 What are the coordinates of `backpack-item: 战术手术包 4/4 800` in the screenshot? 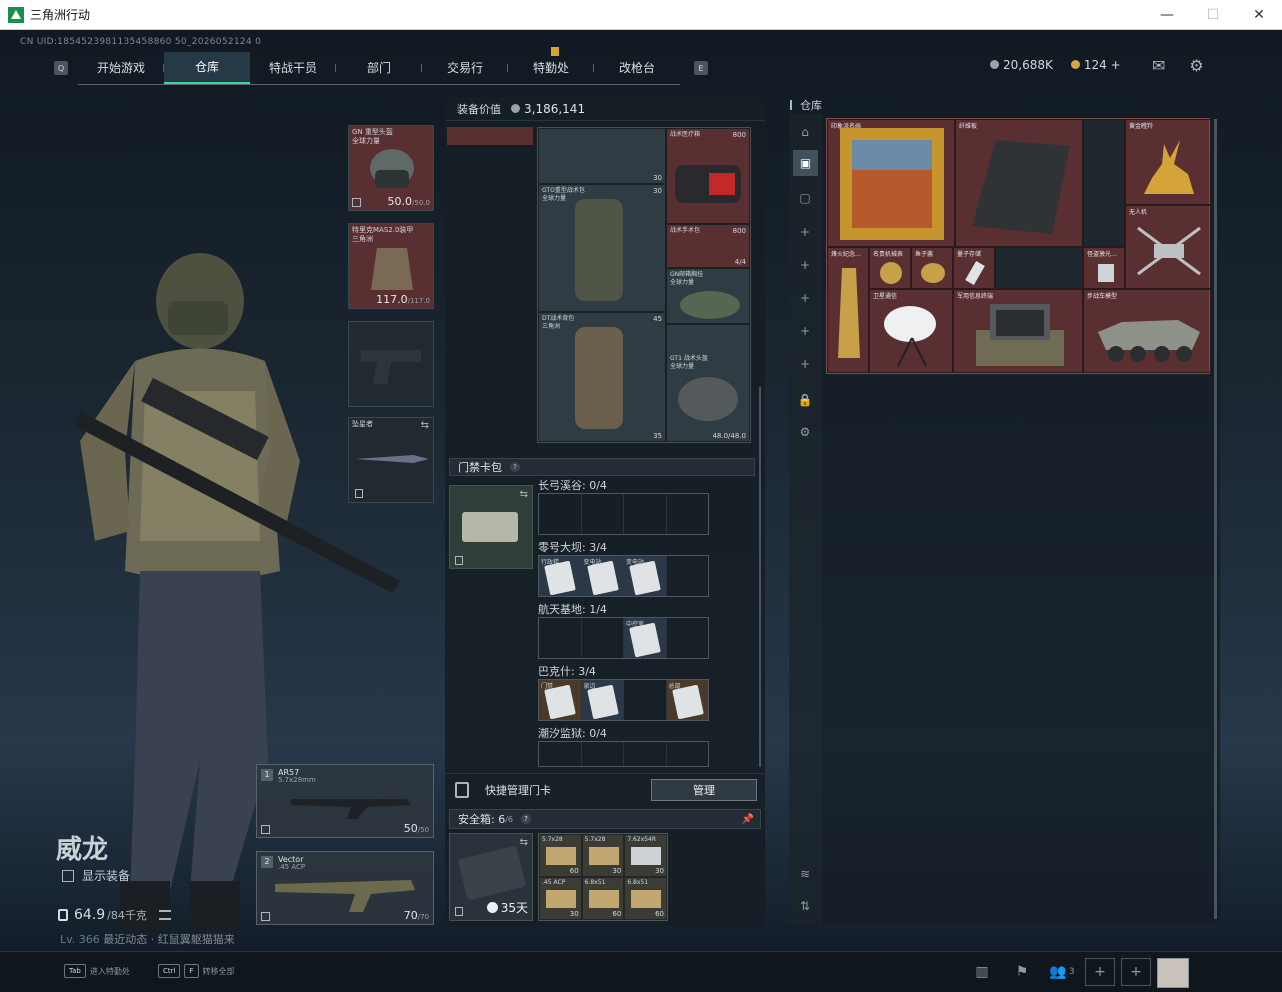 It's located at (708, 246).